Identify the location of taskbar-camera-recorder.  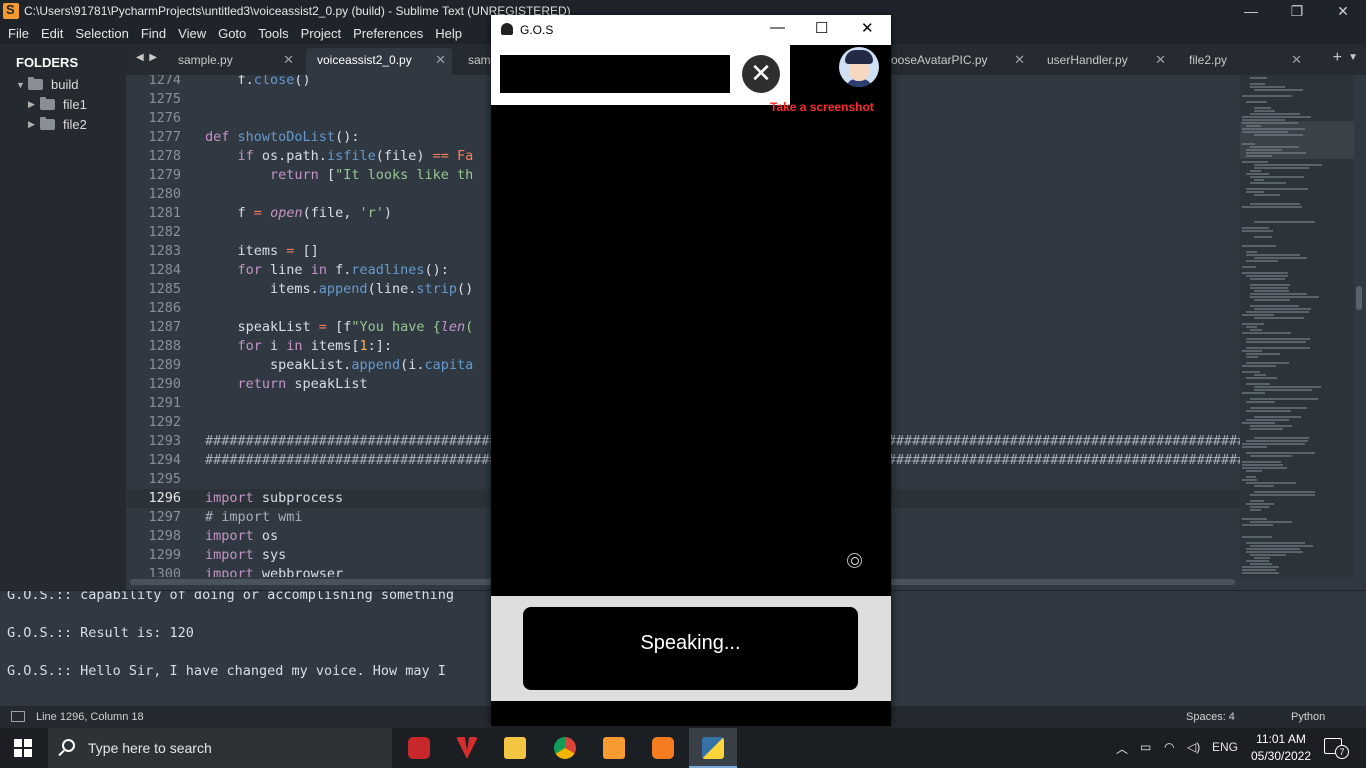
(419, 748).